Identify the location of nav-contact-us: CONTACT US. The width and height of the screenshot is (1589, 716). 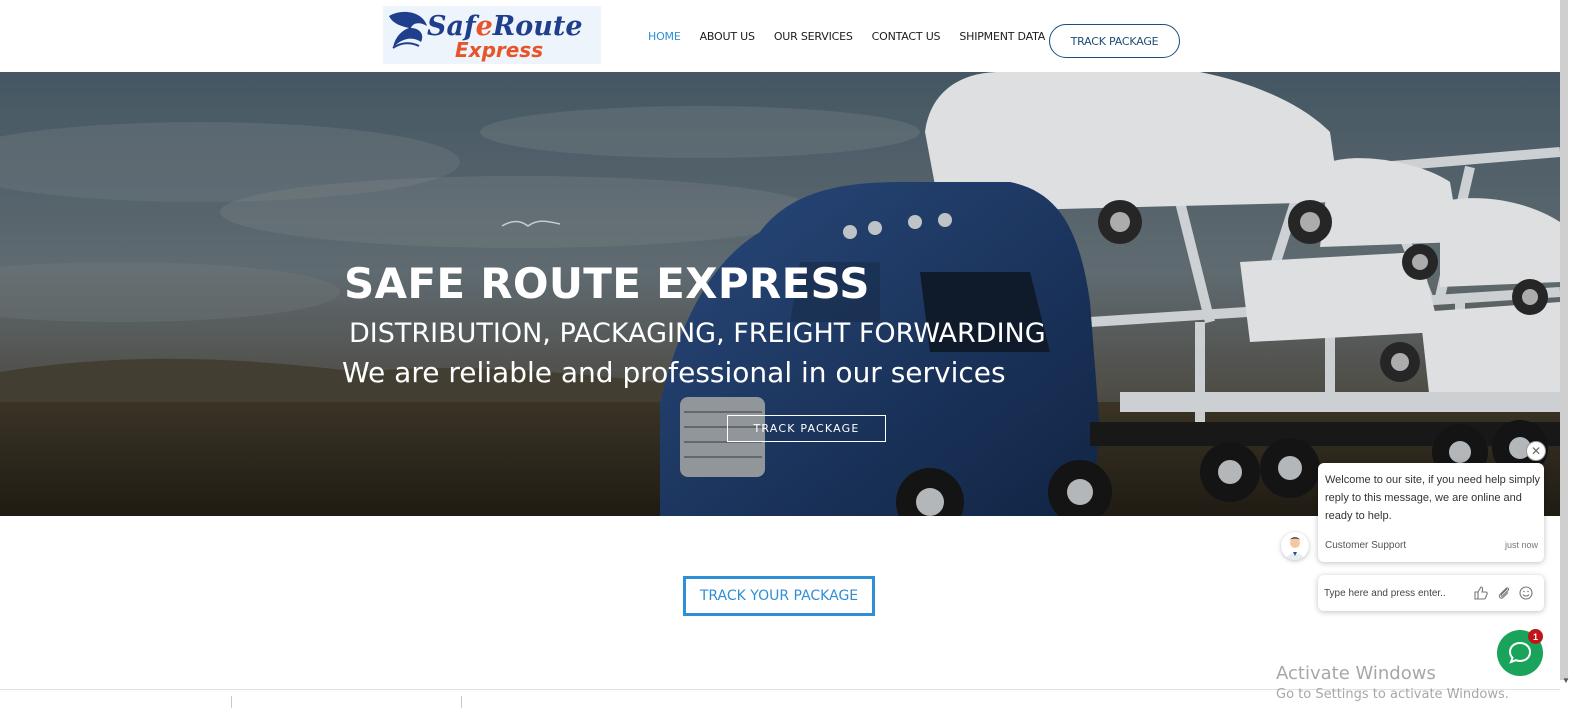
(906, 36).